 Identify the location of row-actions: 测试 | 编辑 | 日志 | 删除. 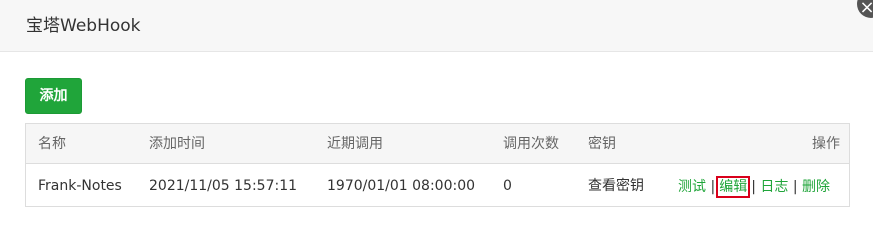
(754, 187).